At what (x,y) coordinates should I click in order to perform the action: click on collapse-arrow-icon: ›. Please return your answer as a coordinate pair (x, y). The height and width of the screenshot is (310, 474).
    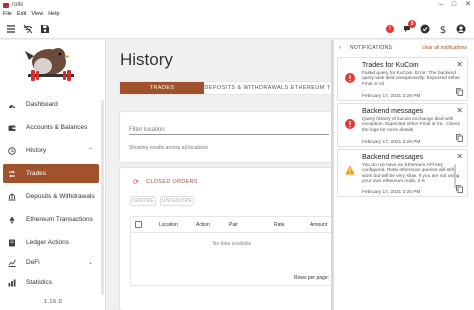
    Looking at the image, I should click on (340, 48).